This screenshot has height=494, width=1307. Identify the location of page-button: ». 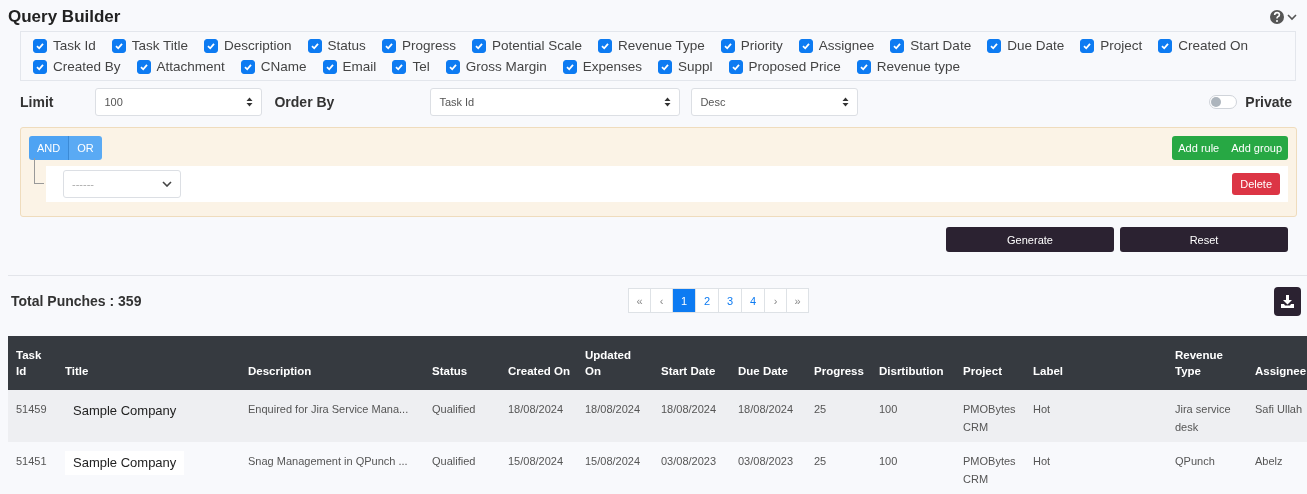
(797, 300).